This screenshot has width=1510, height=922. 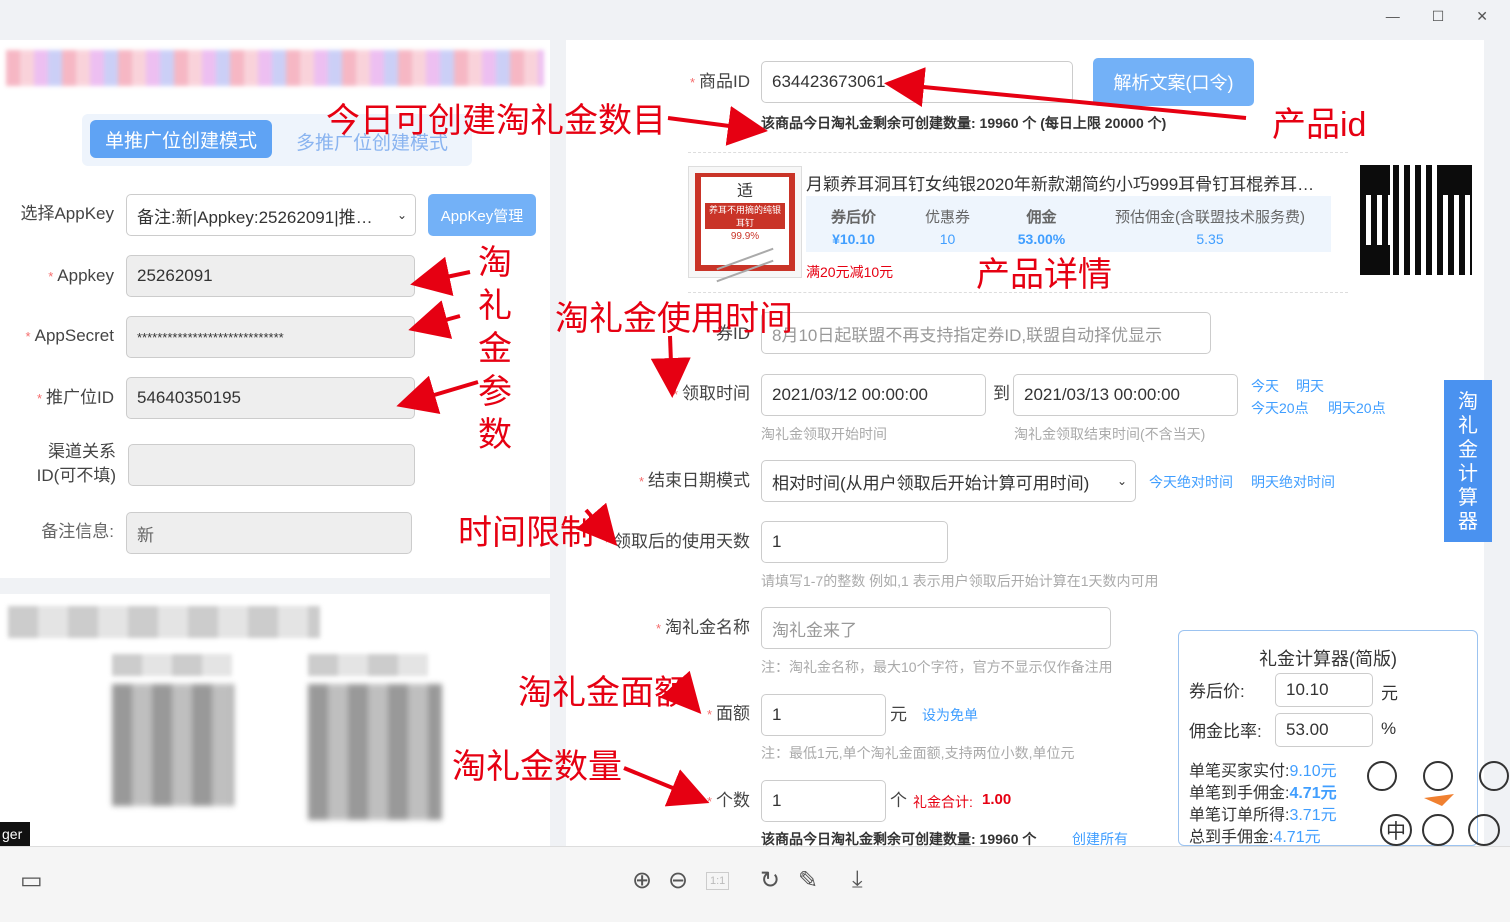 I want to click on blurred-qr-image, so click(x=173, y=745).